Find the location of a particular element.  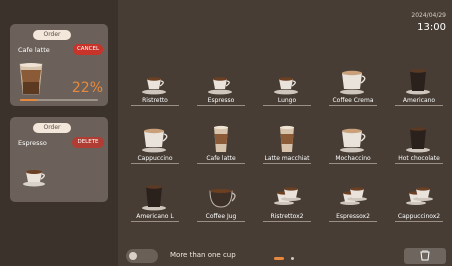

progress-fill is located at coordinates (29, 100).